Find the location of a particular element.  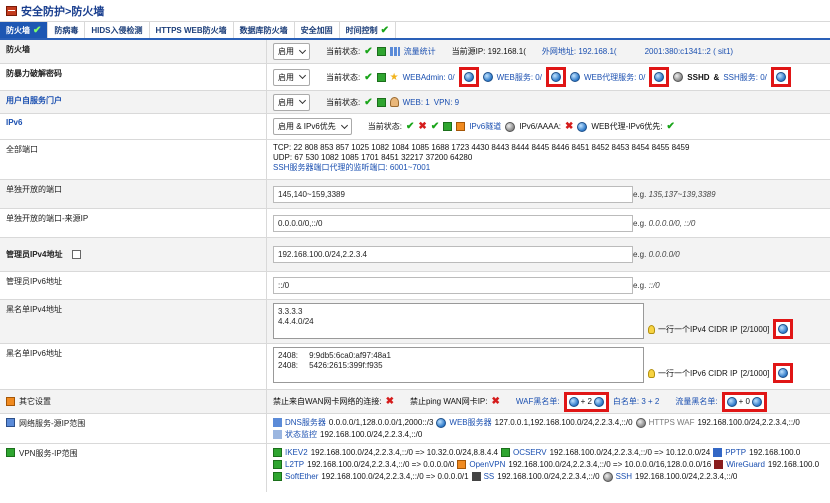

example-hint: e.g. 135,137~139,3389 is located at coordinates (674, 194).